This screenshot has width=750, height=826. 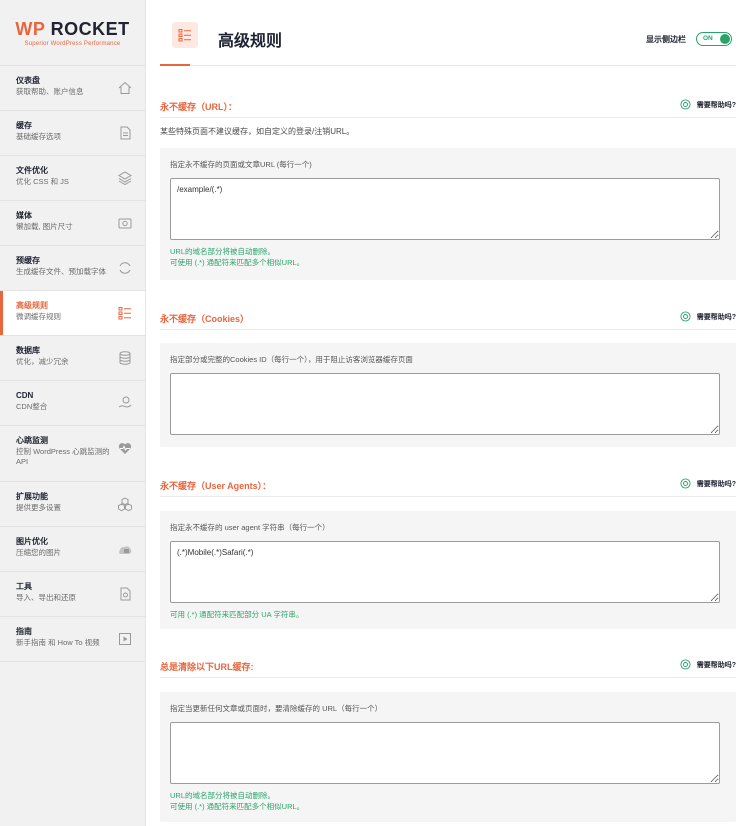 What do you see at coordinates (207, 667) in the screenshot?
I see `section-title: 总是清除以下URL缓存:` at bounding box center [207, 667].